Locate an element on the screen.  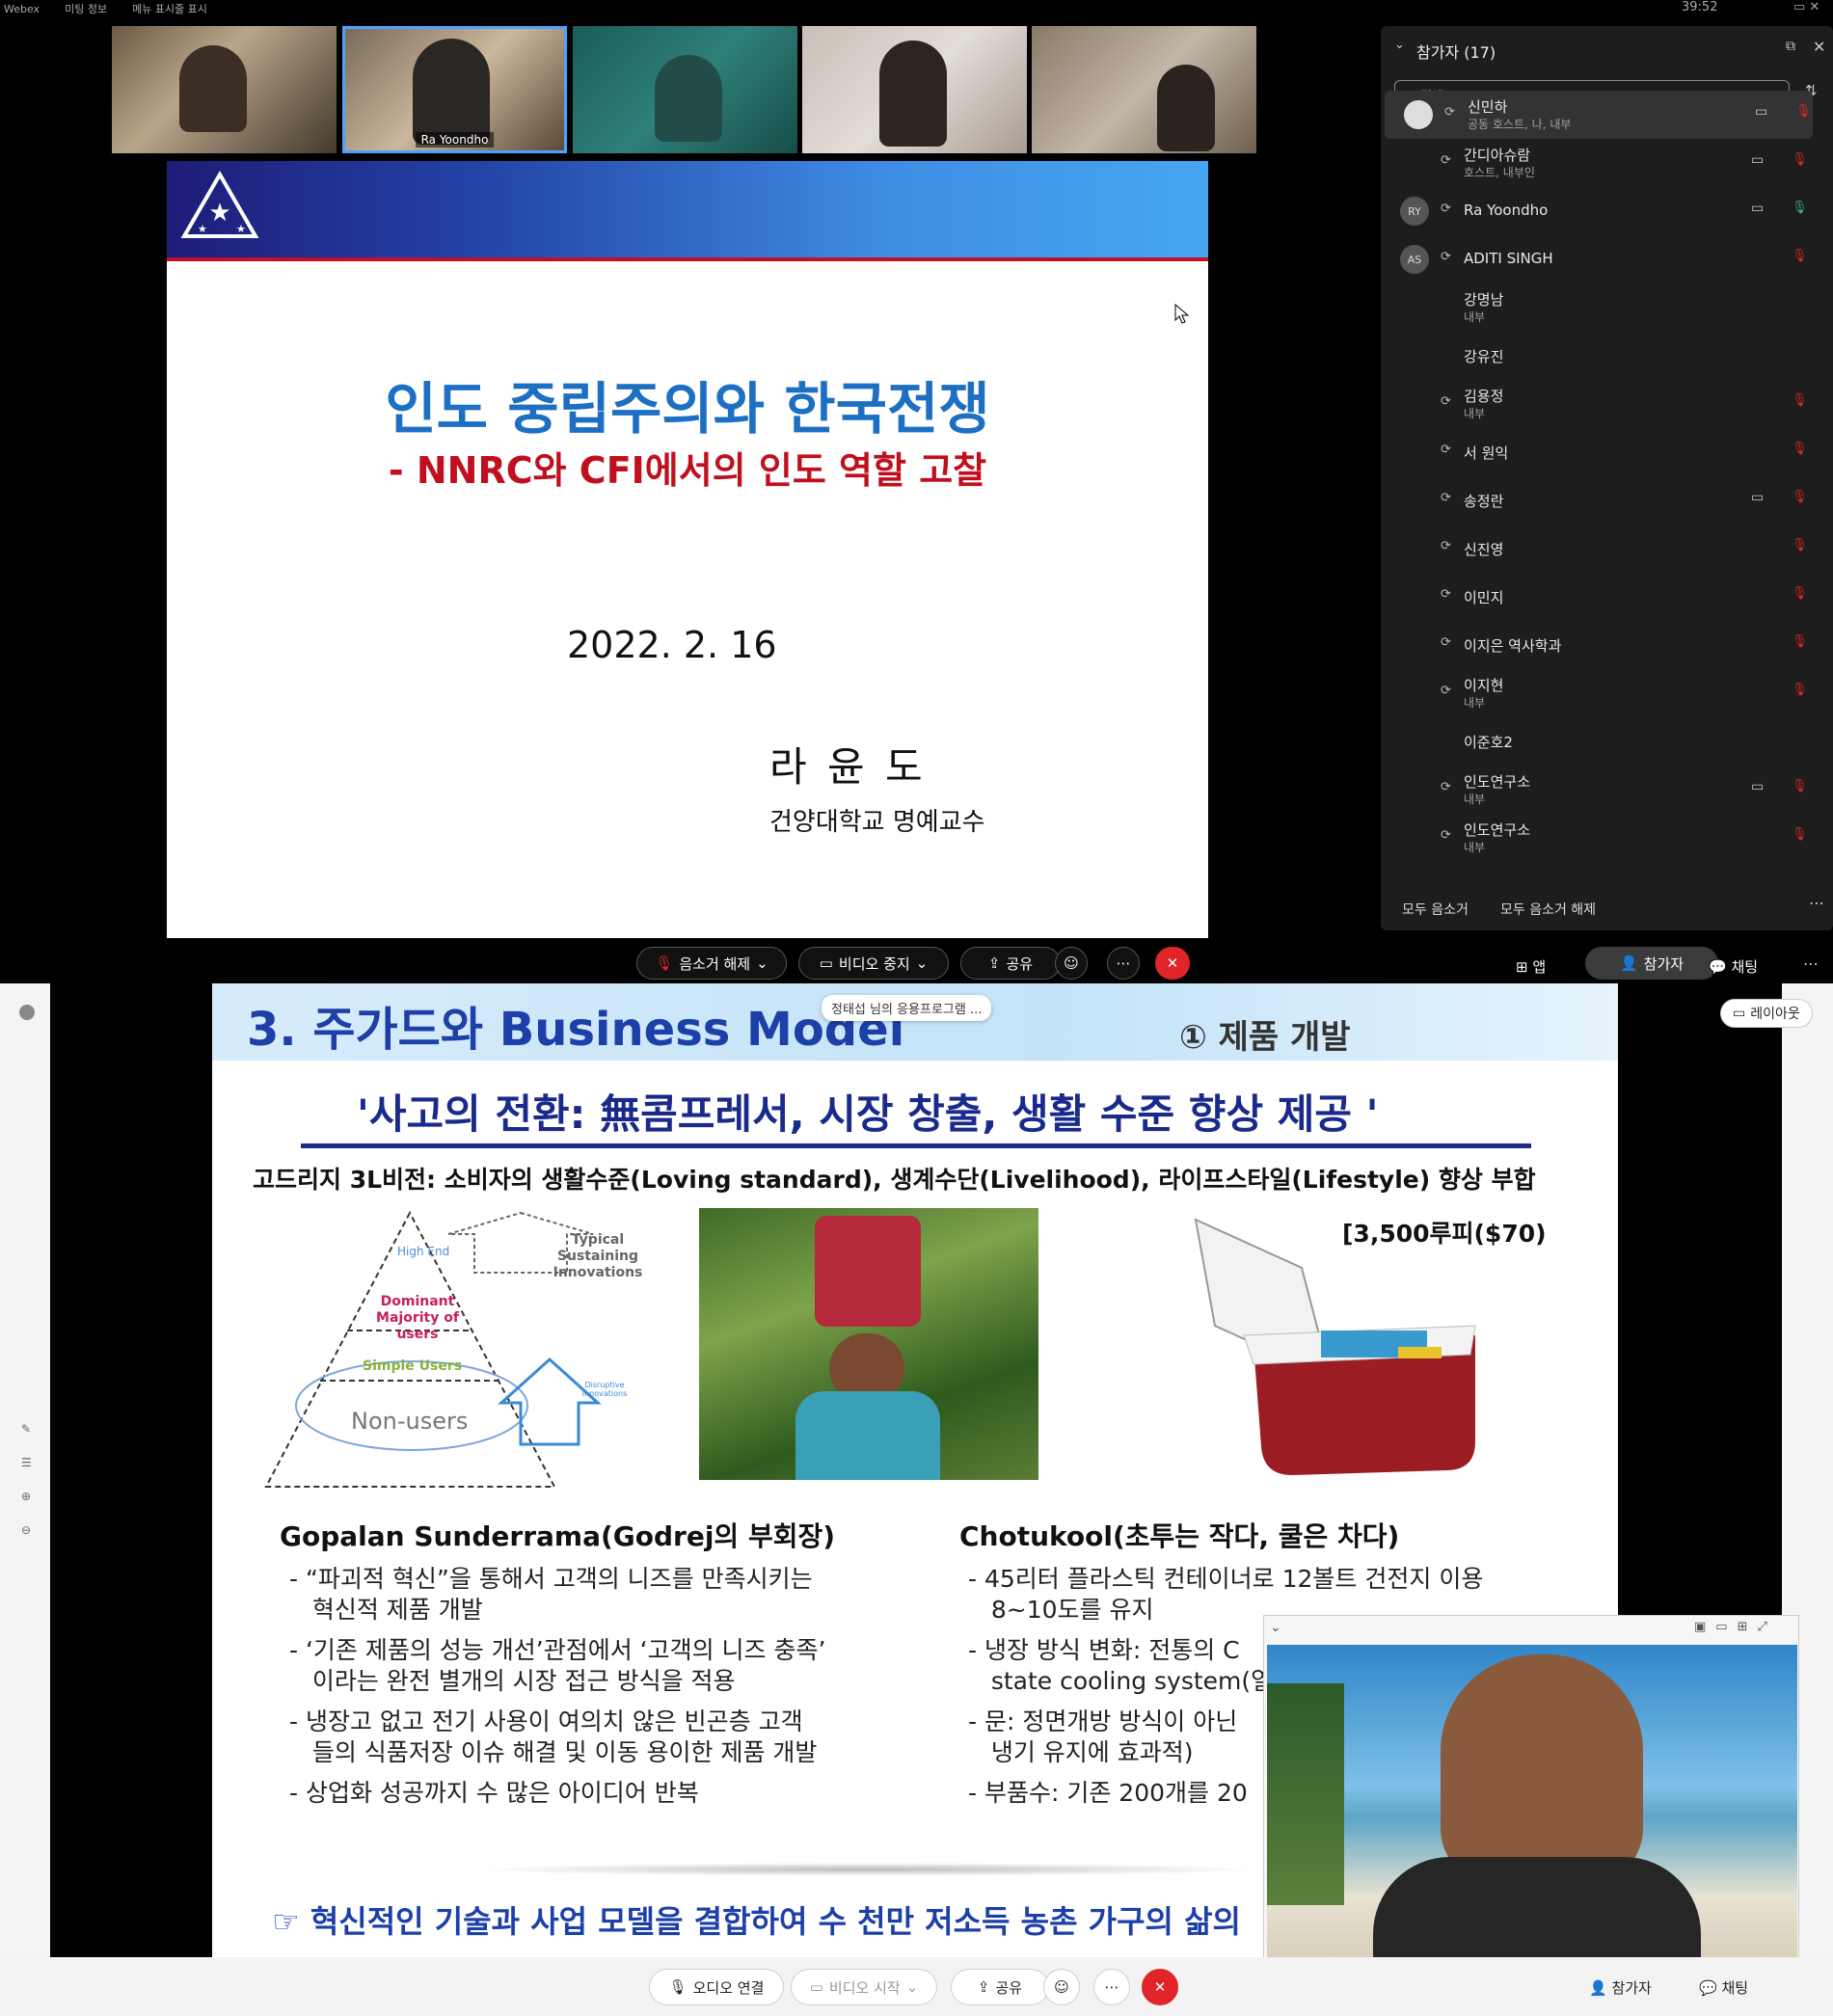
video-off-icon: ▭ is located at coordinates (816, 1987).